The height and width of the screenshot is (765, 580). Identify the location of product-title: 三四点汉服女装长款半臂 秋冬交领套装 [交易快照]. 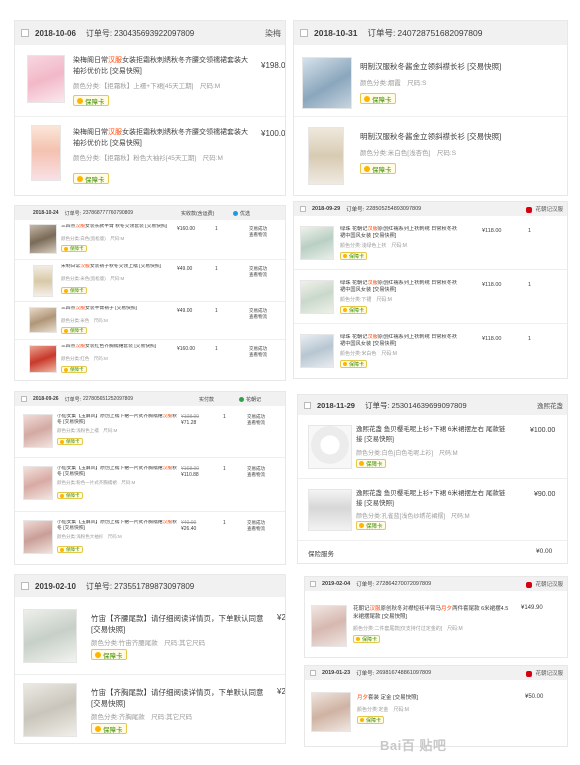
(116, 229).